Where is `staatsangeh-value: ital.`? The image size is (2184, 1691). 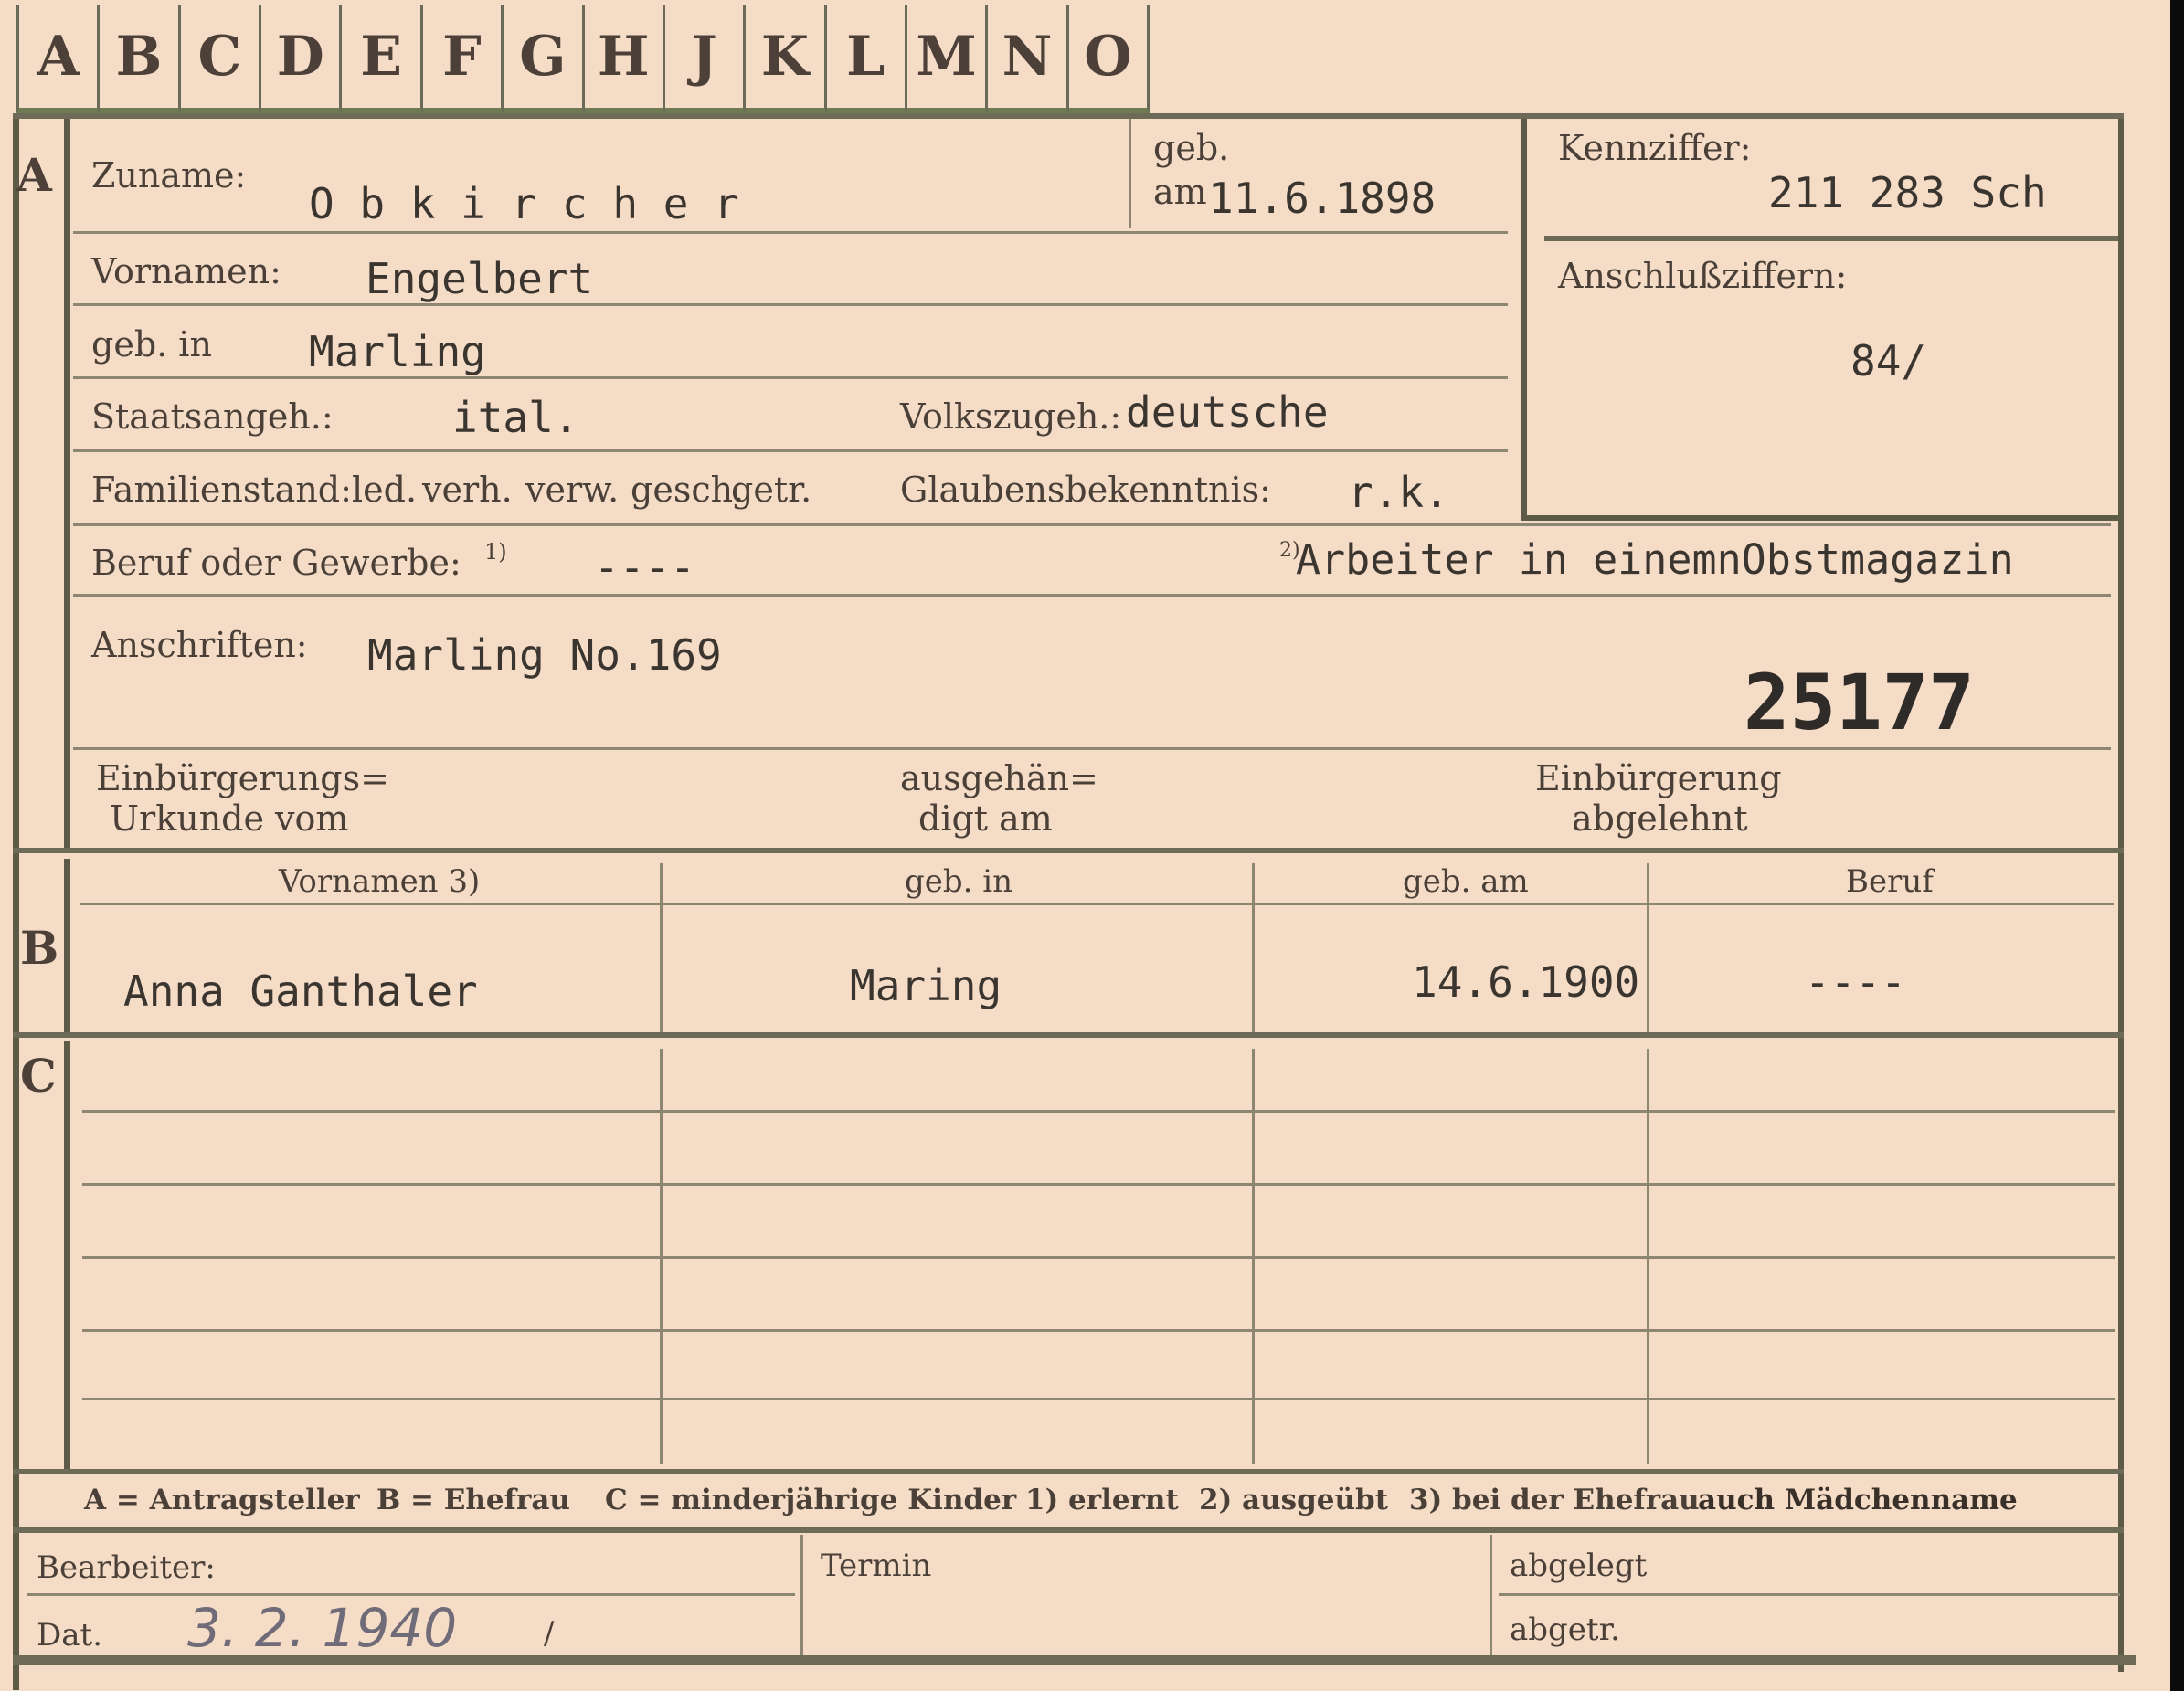 staatsangeh-value: ital. is located at coordinates (515, 417).